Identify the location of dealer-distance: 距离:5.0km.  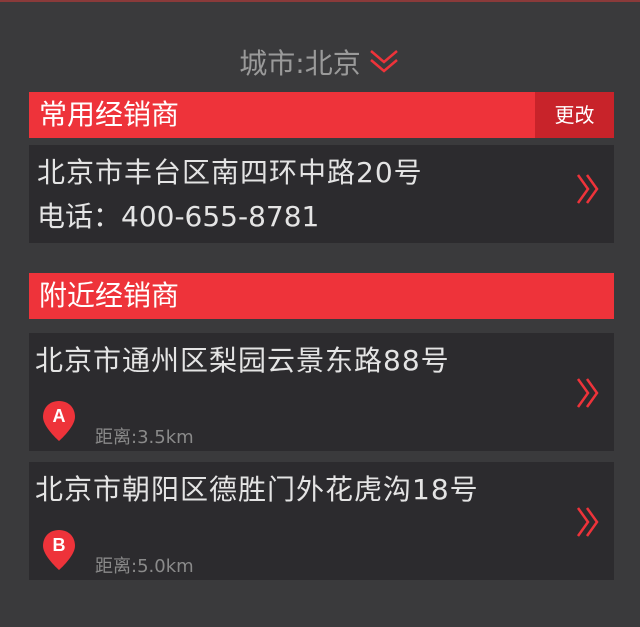
(144, 566).